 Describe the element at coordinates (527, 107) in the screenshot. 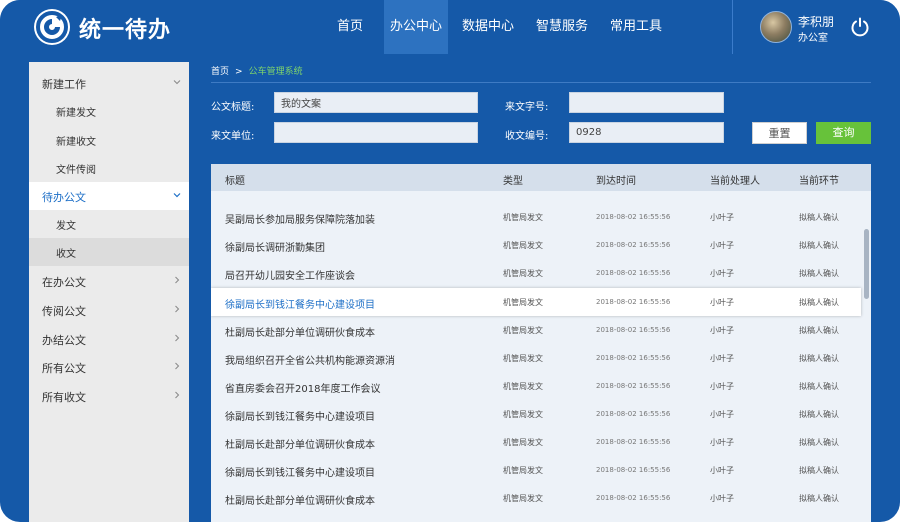

I see `doc-number-label: 来文字号:` at that location.